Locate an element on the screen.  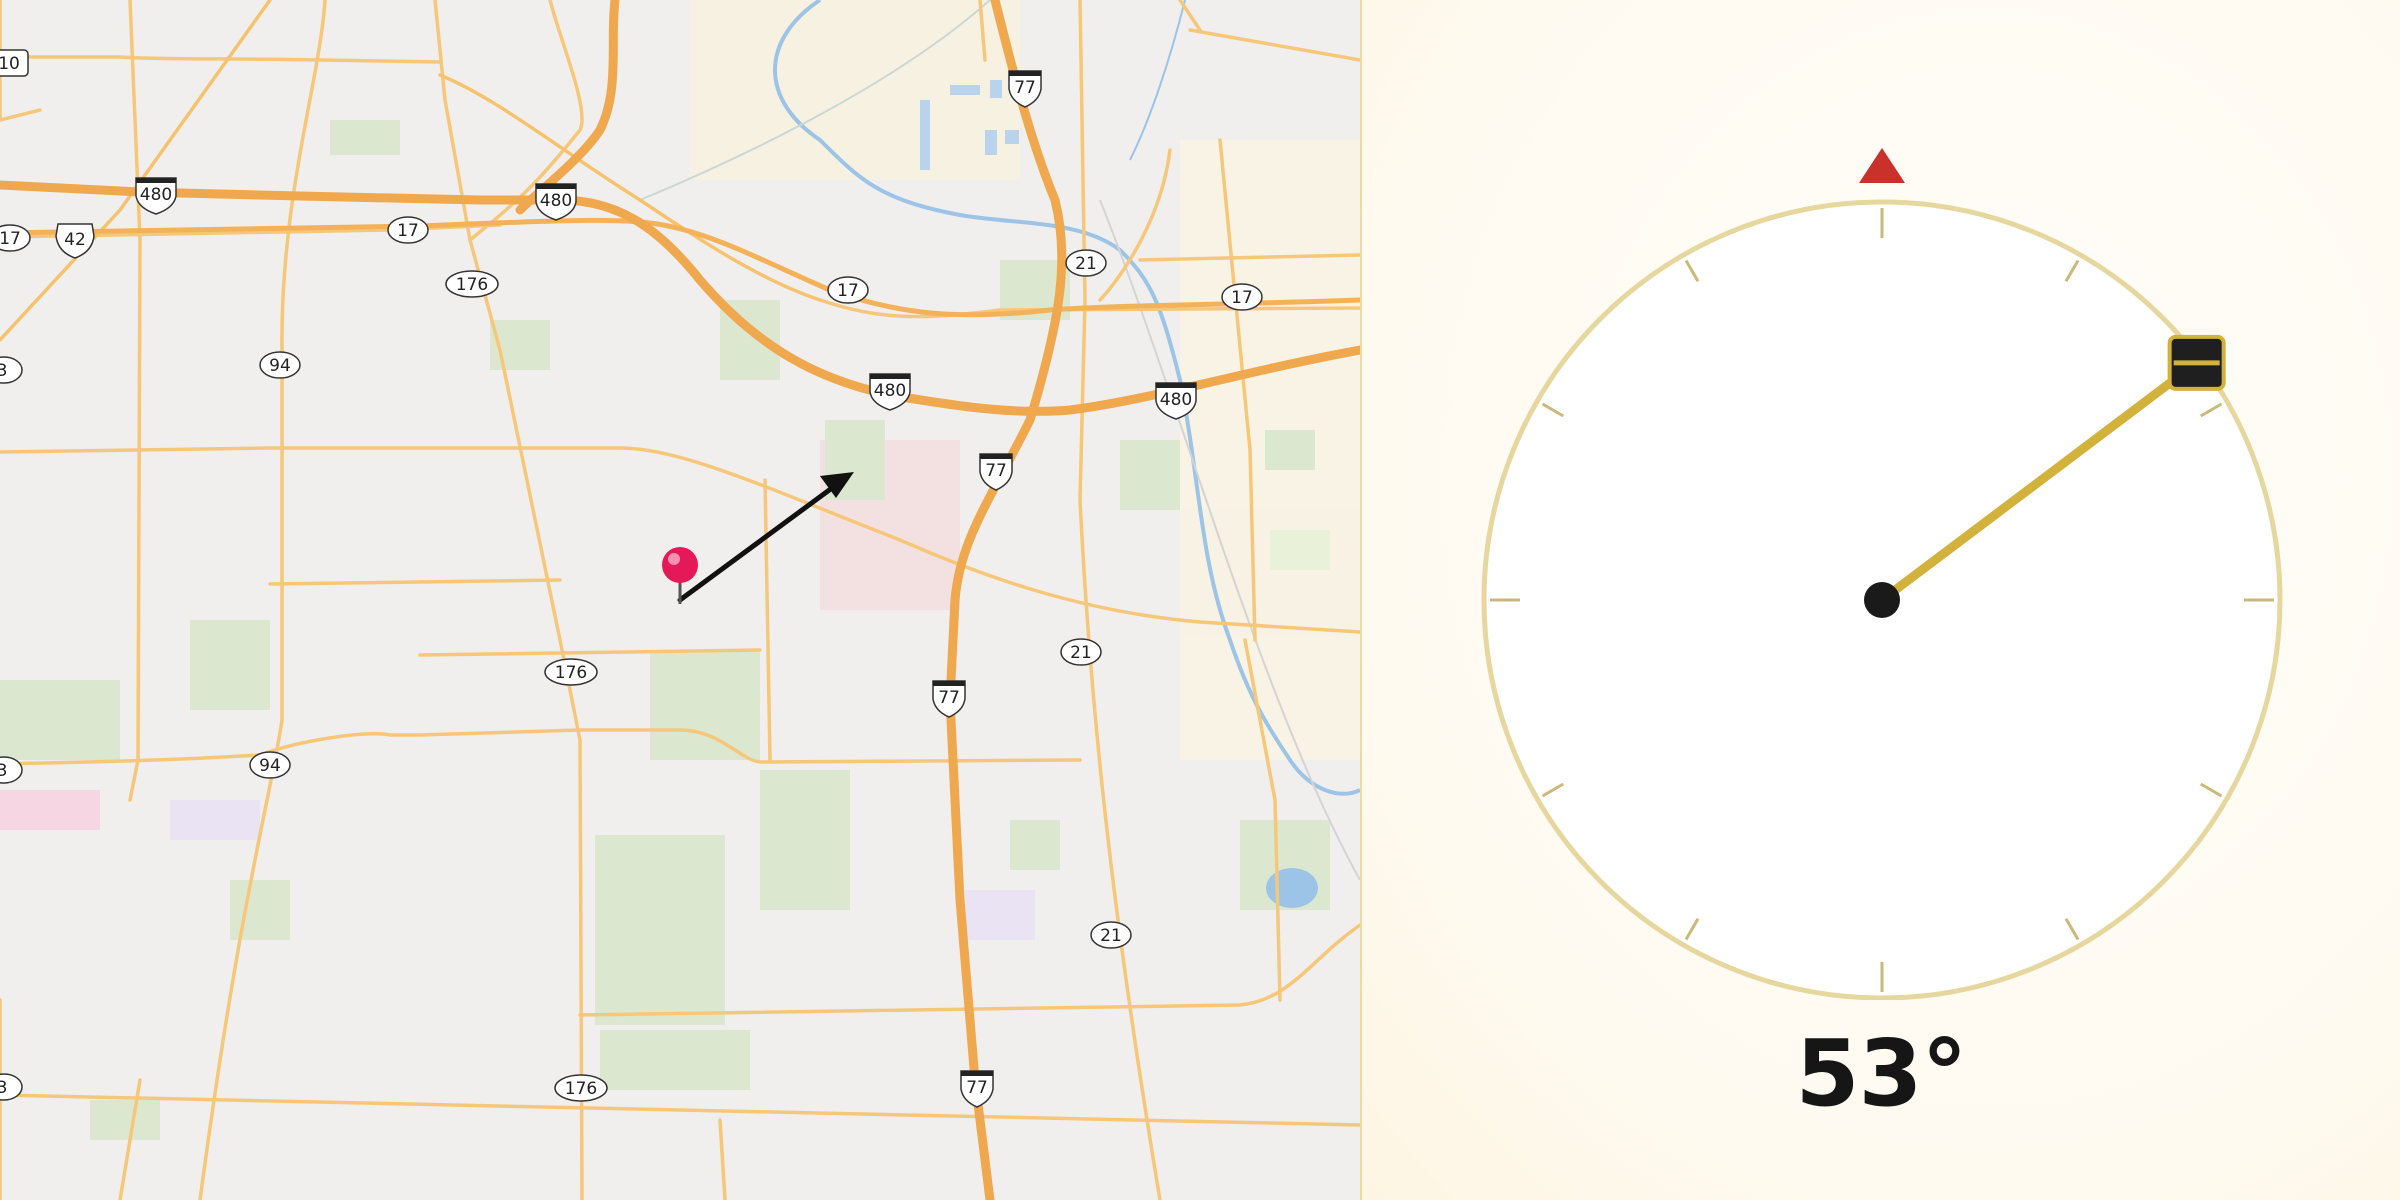
north-marker-icon is located at coordinates (1882, 165).